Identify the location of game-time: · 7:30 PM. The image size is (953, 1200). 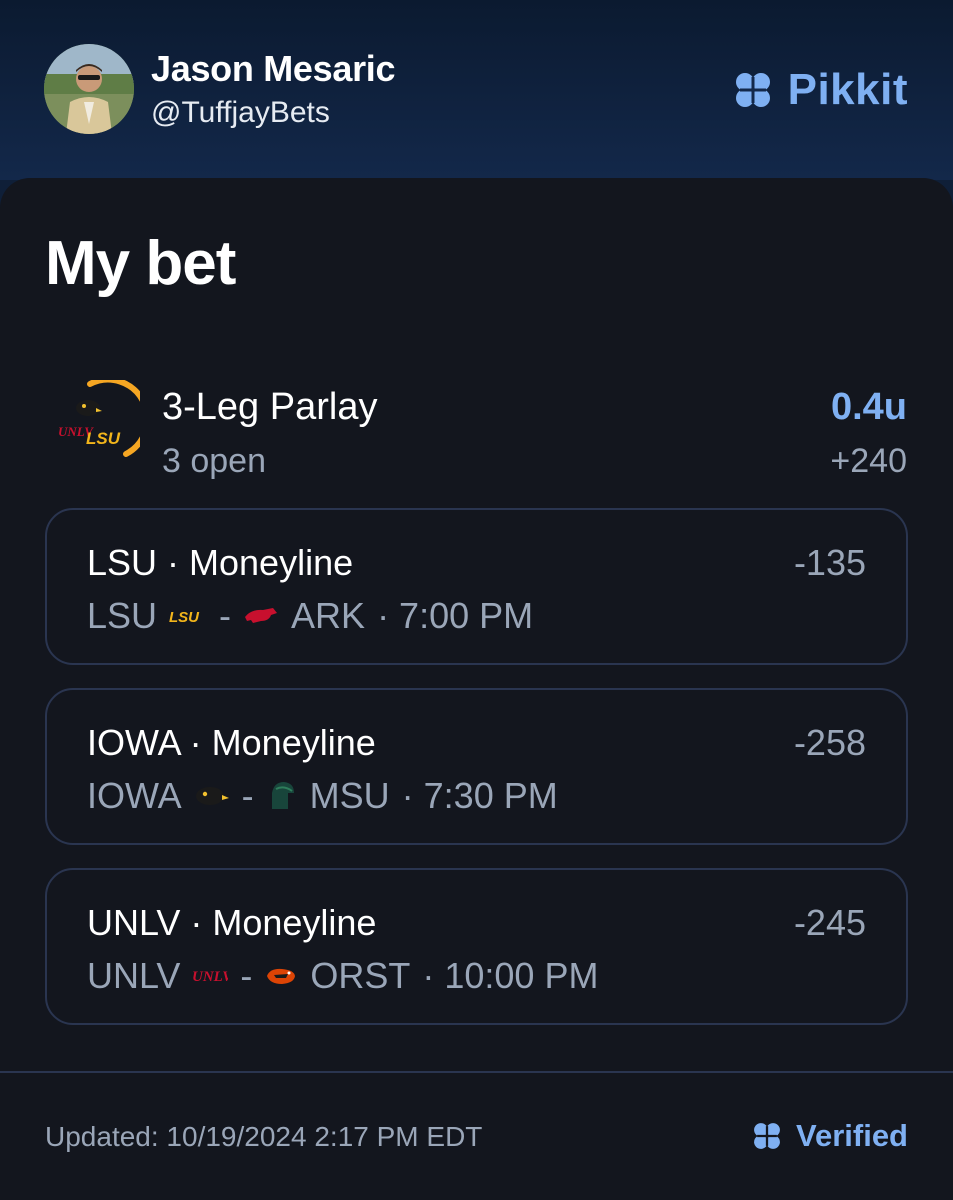
(479, 795).